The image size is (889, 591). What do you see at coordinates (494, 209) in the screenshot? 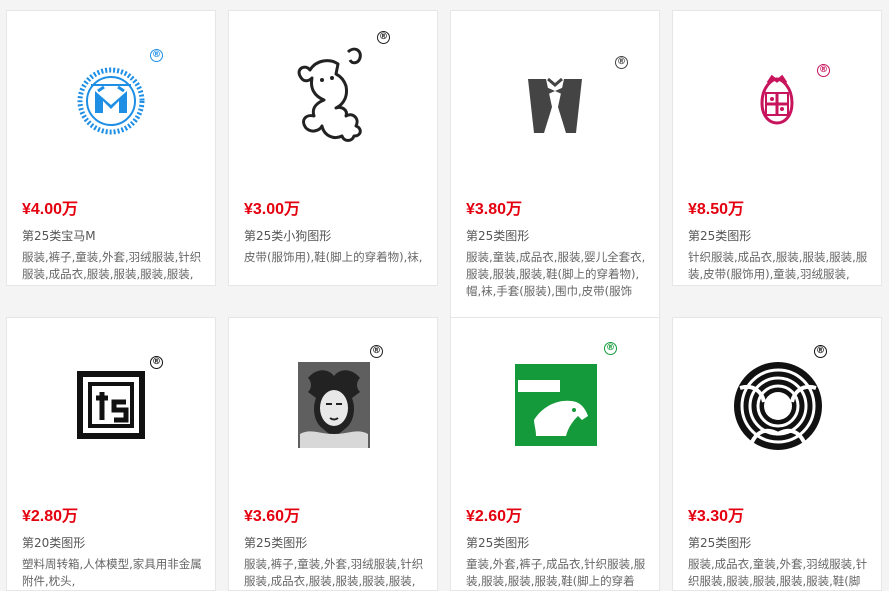
I see `price: ¥3.80万` at bounding box center [494, 209].